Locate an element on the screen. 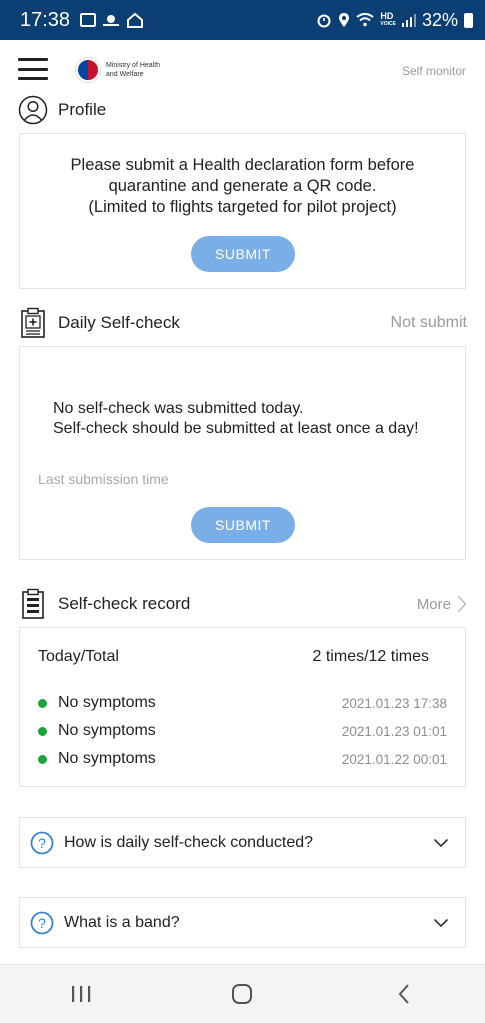 The width and height of the screenshot is (485, 1023). alarm-icon is located at coordinates (324, 21).